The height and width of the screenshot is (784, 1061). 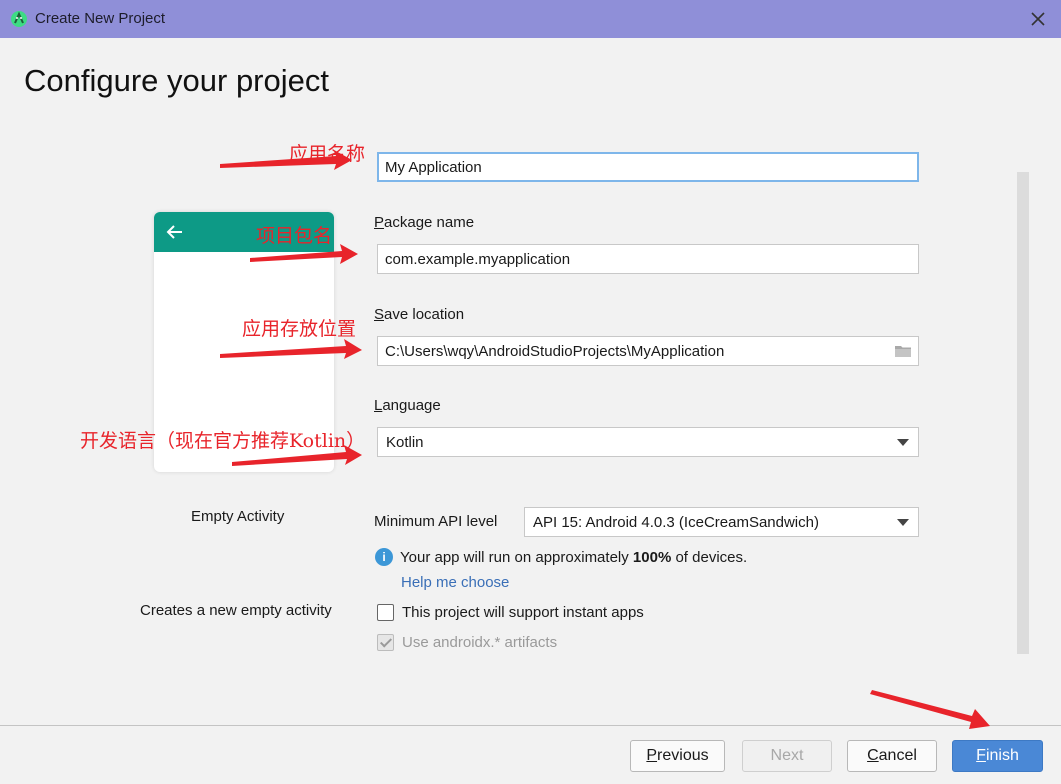 I want to click on save-location-label: Save location, so click(x=419, y=314).